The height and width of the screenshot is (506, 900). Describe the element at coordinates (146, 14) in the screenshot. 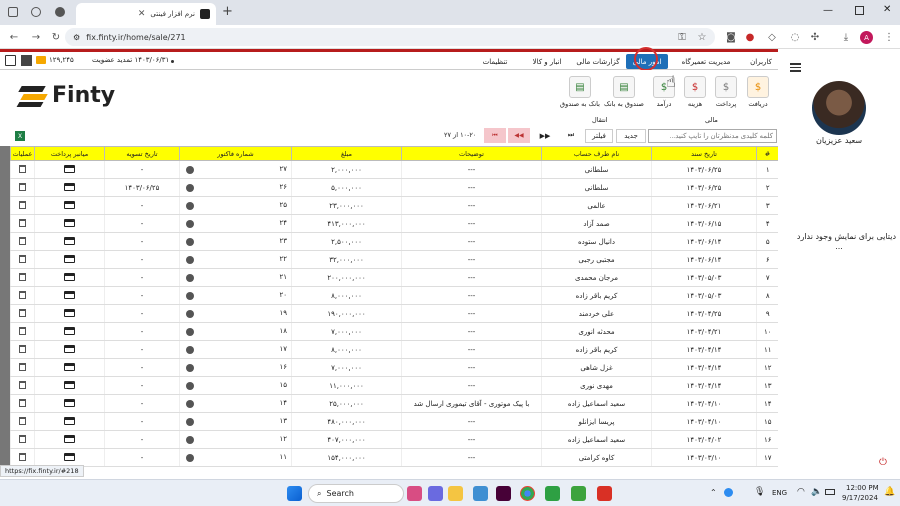

I see `active-browser-tab: ✕ نرم افزار فینتی` at that location.